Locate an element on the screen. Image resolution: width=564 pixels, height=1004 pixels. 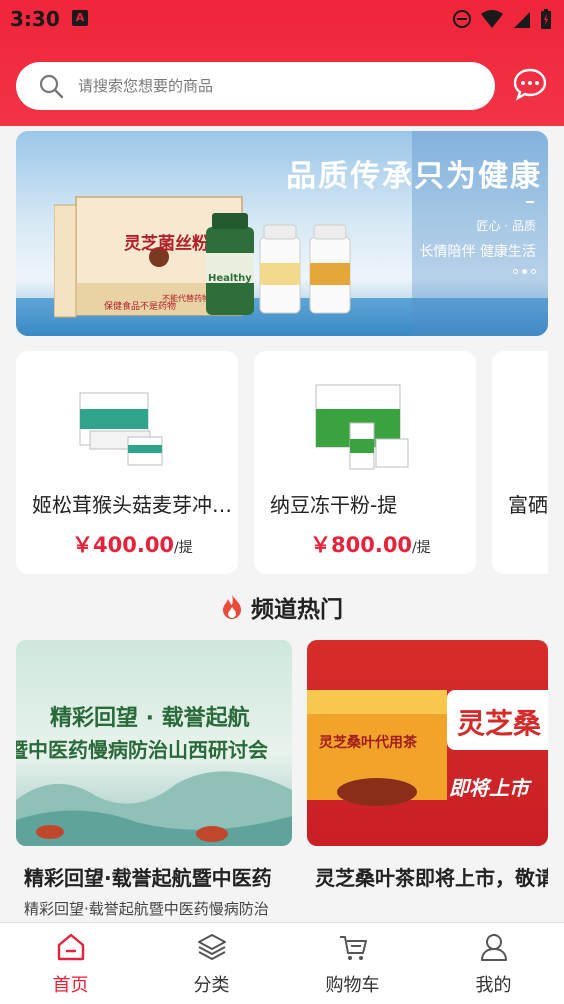
search-bar is located at coordinates (255, 86).